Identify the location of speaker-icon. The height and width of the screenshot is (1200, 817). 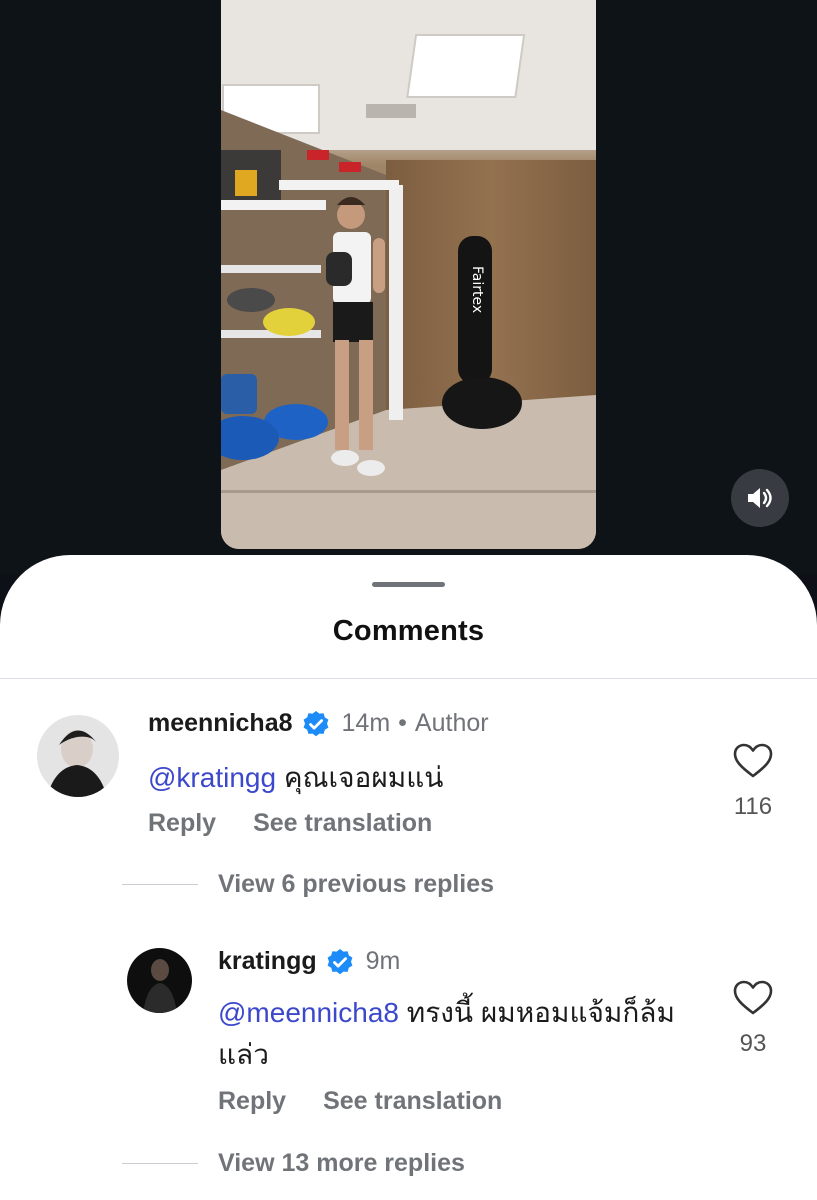
(760, 498).